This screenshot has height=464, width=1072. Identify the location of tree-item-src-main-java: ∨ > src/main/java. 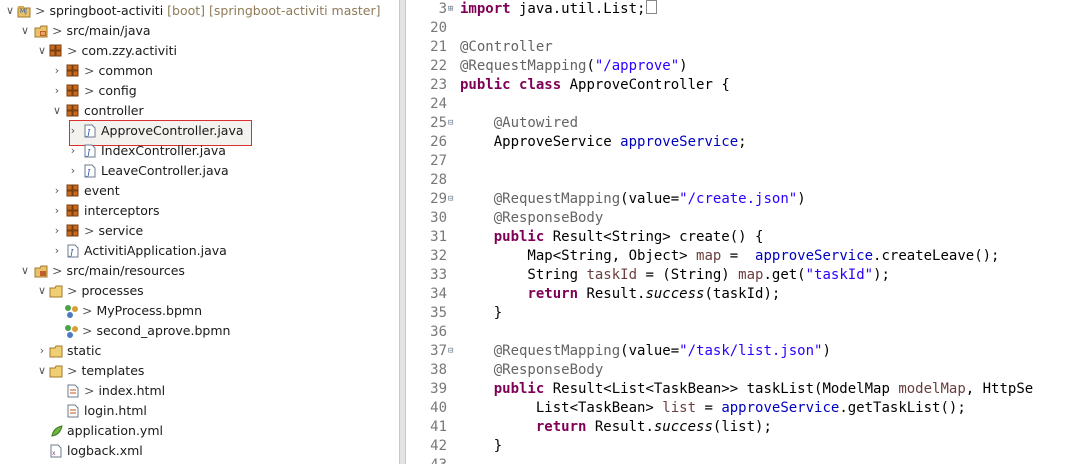
(199, 31).